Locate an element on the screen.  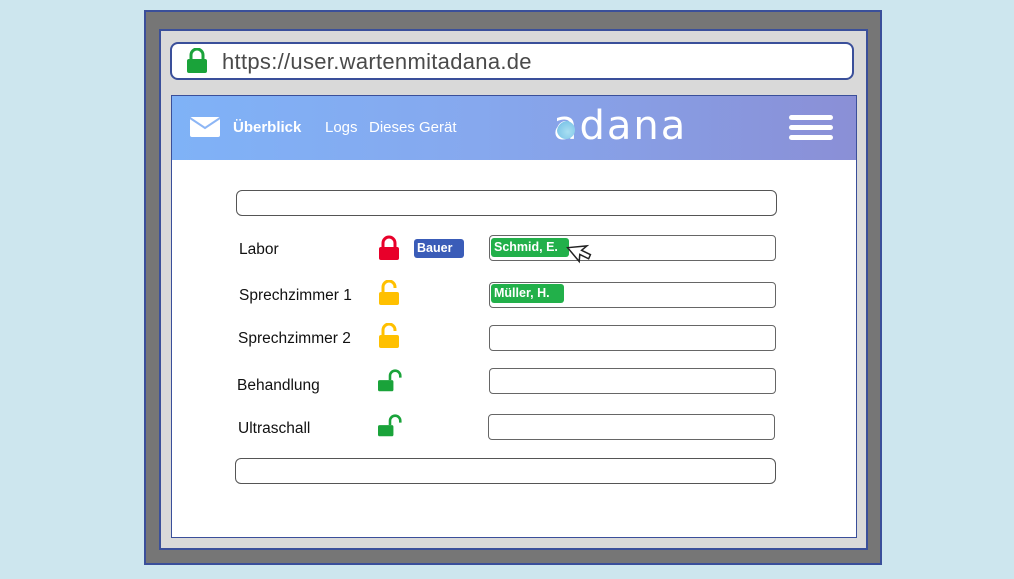
patient-field-ultraschall is located at coordinates (631, 427).